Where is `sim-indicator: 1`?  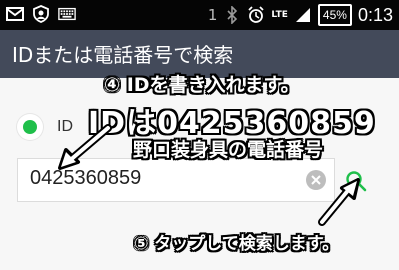
sim-indicator: 1 is located at coordinates (212, 15).